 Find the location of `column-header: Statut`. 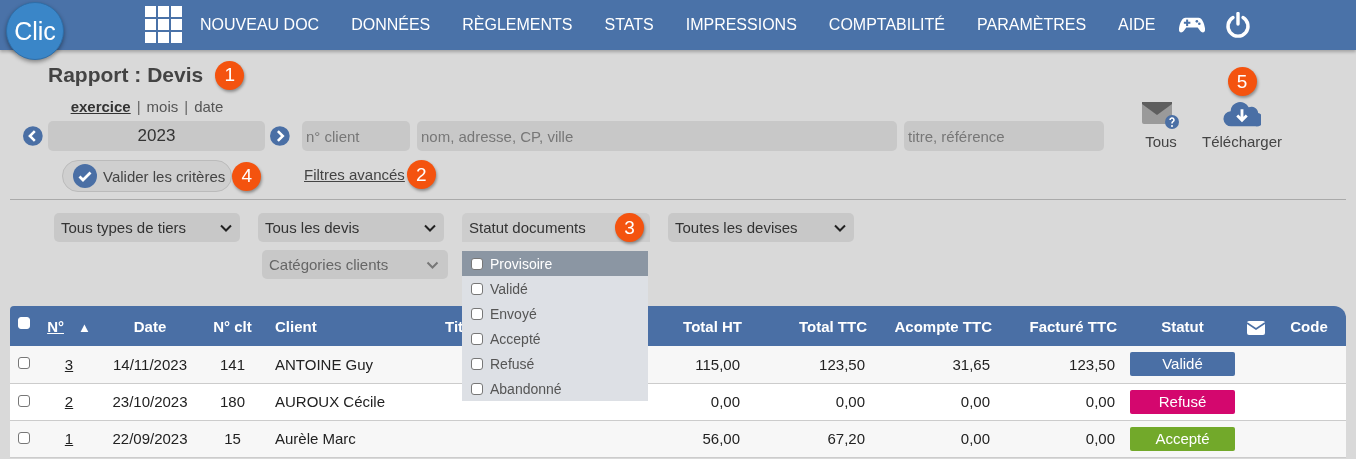

column-header: Statut is located at coordinates (1182, 326).